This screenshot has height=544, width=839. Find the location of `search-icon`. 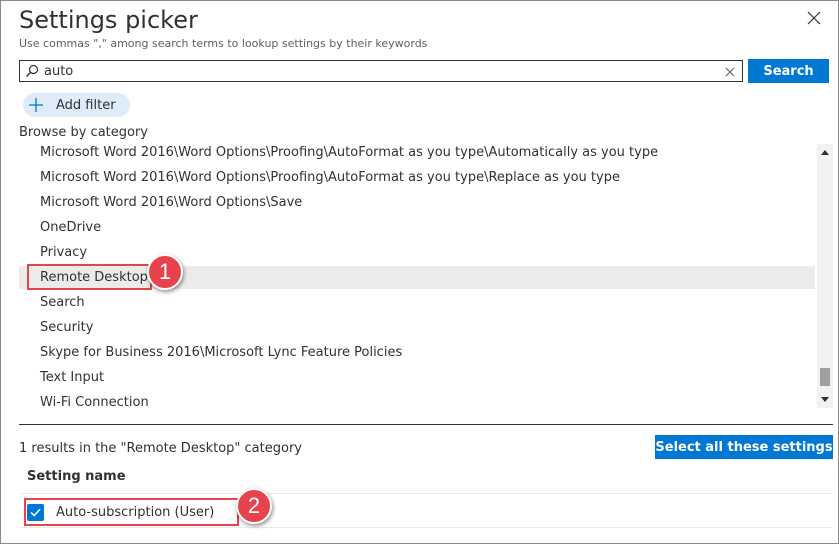

search-icon is located at coordinates (32, 71).